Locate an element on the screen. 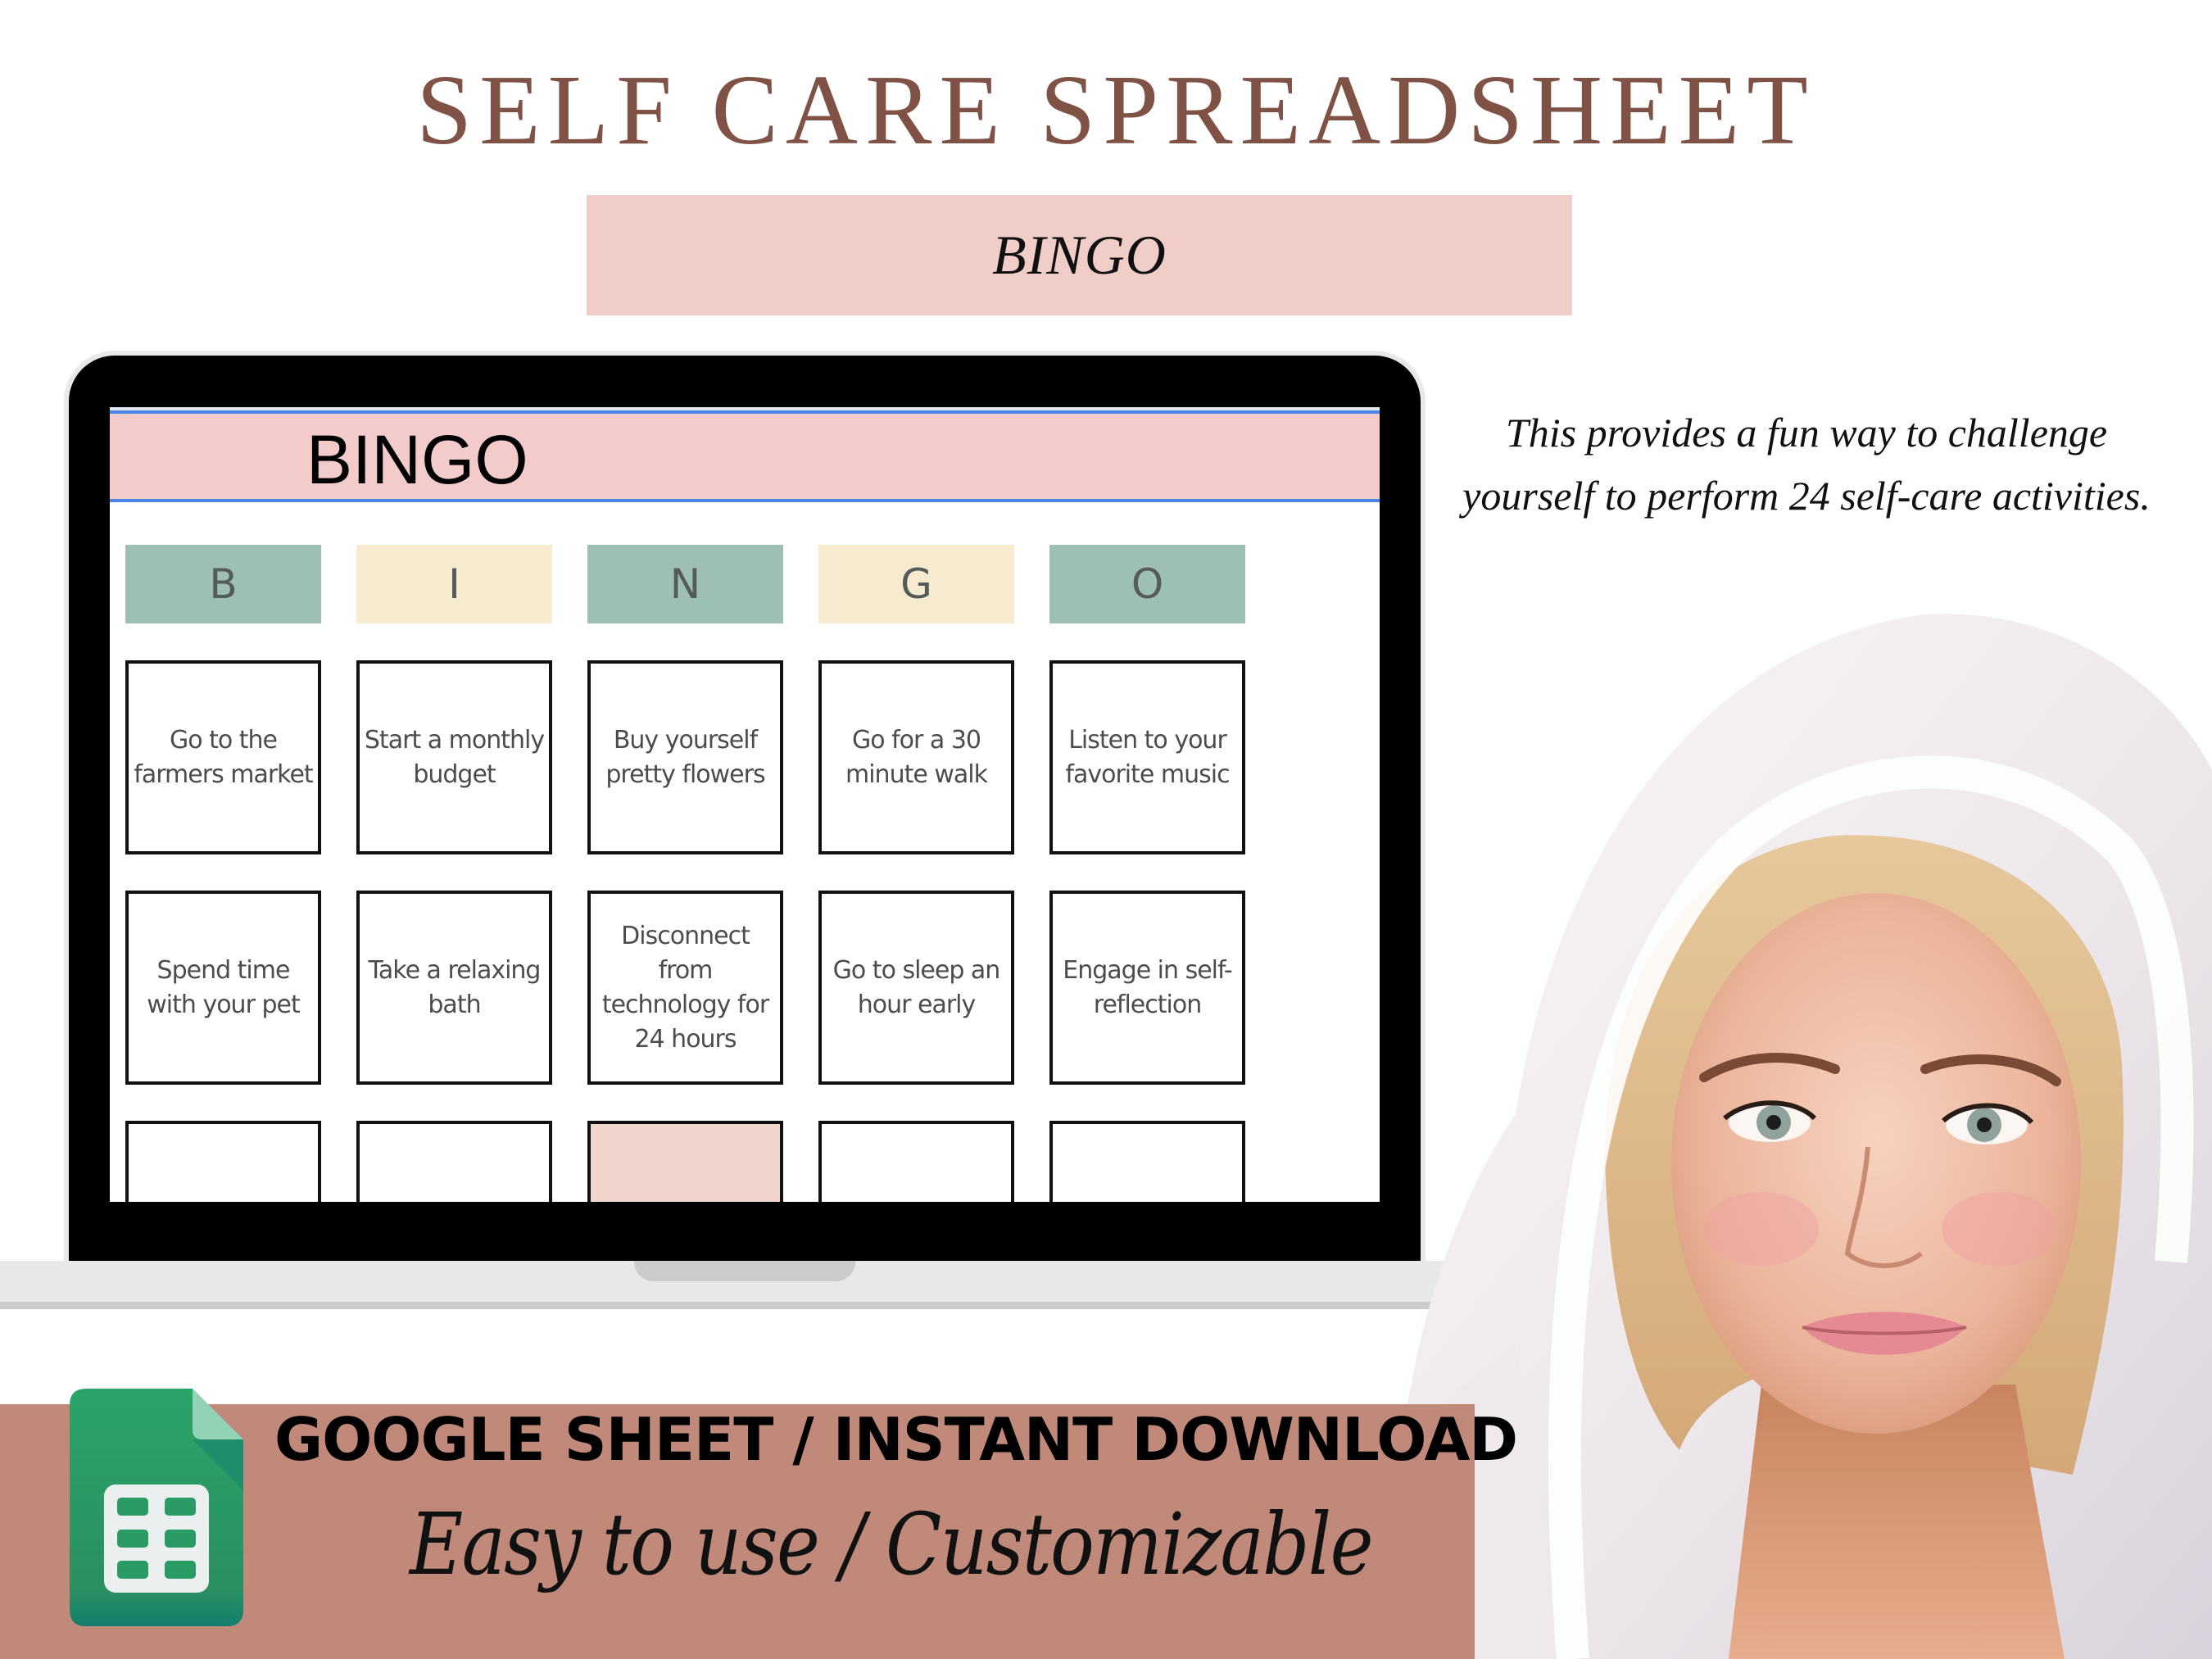 This screenshot has width=2212, height=1659. bingo-cell: Cook a healthy and is located at coordinates (1147, 1161).